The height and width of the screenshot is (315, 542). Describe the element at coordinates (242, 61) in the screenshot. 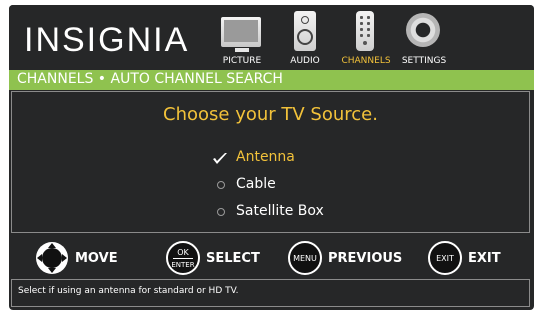

I see `tab-picture-label: PICTURE` at that location.